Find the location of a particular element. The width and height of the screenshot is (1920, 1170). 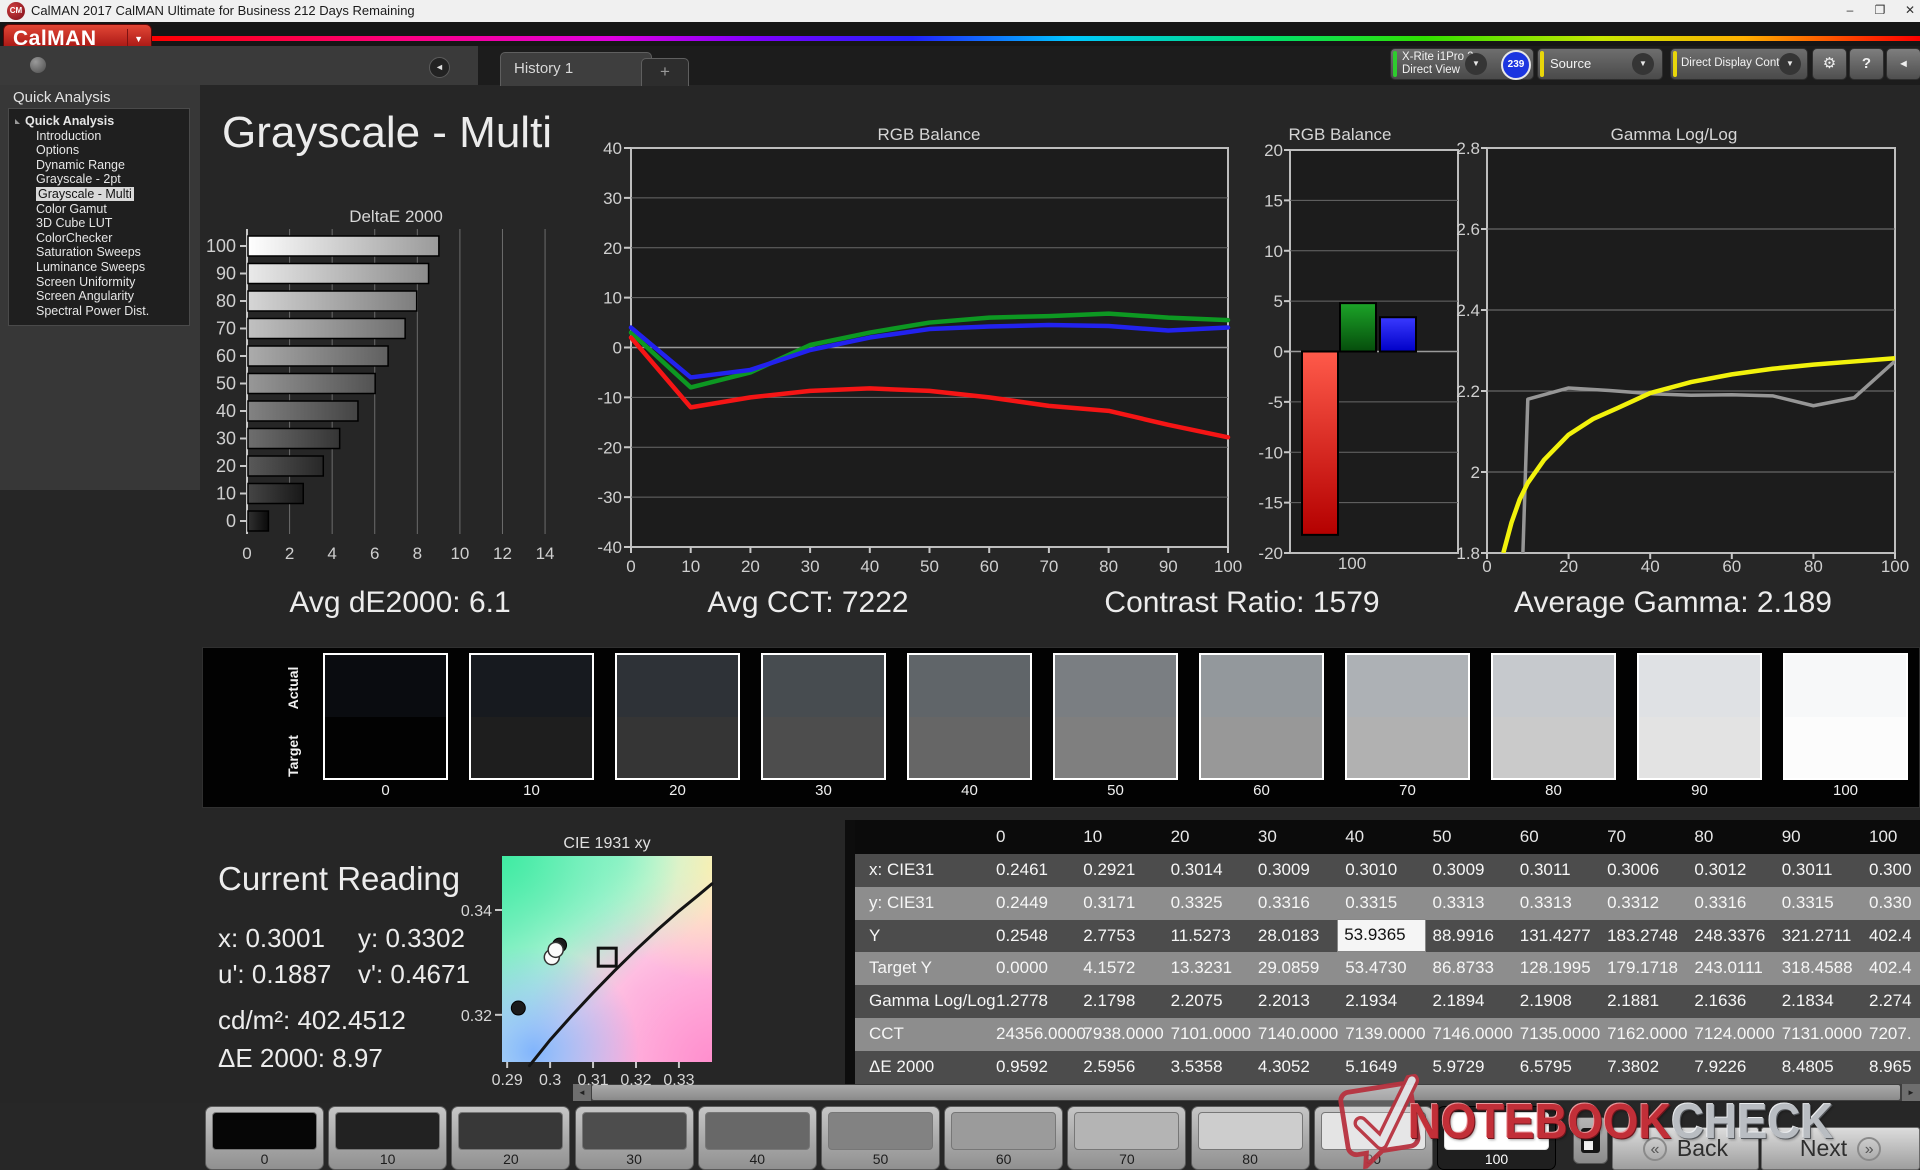

patch-button-10: 10 is located at coordinates (388, 1138).